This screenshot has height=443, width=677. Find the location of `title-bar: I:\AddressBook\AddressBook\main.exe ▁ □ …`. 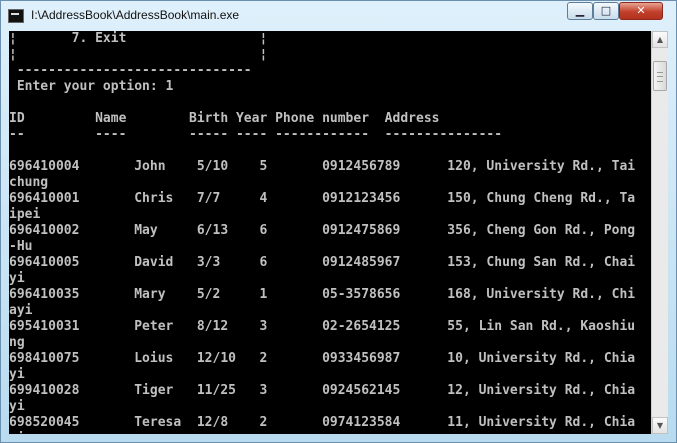

title-bar: I:\AddressBook\AddressBook\main.exe ▁ □ … is located at coordinates (338, 16).